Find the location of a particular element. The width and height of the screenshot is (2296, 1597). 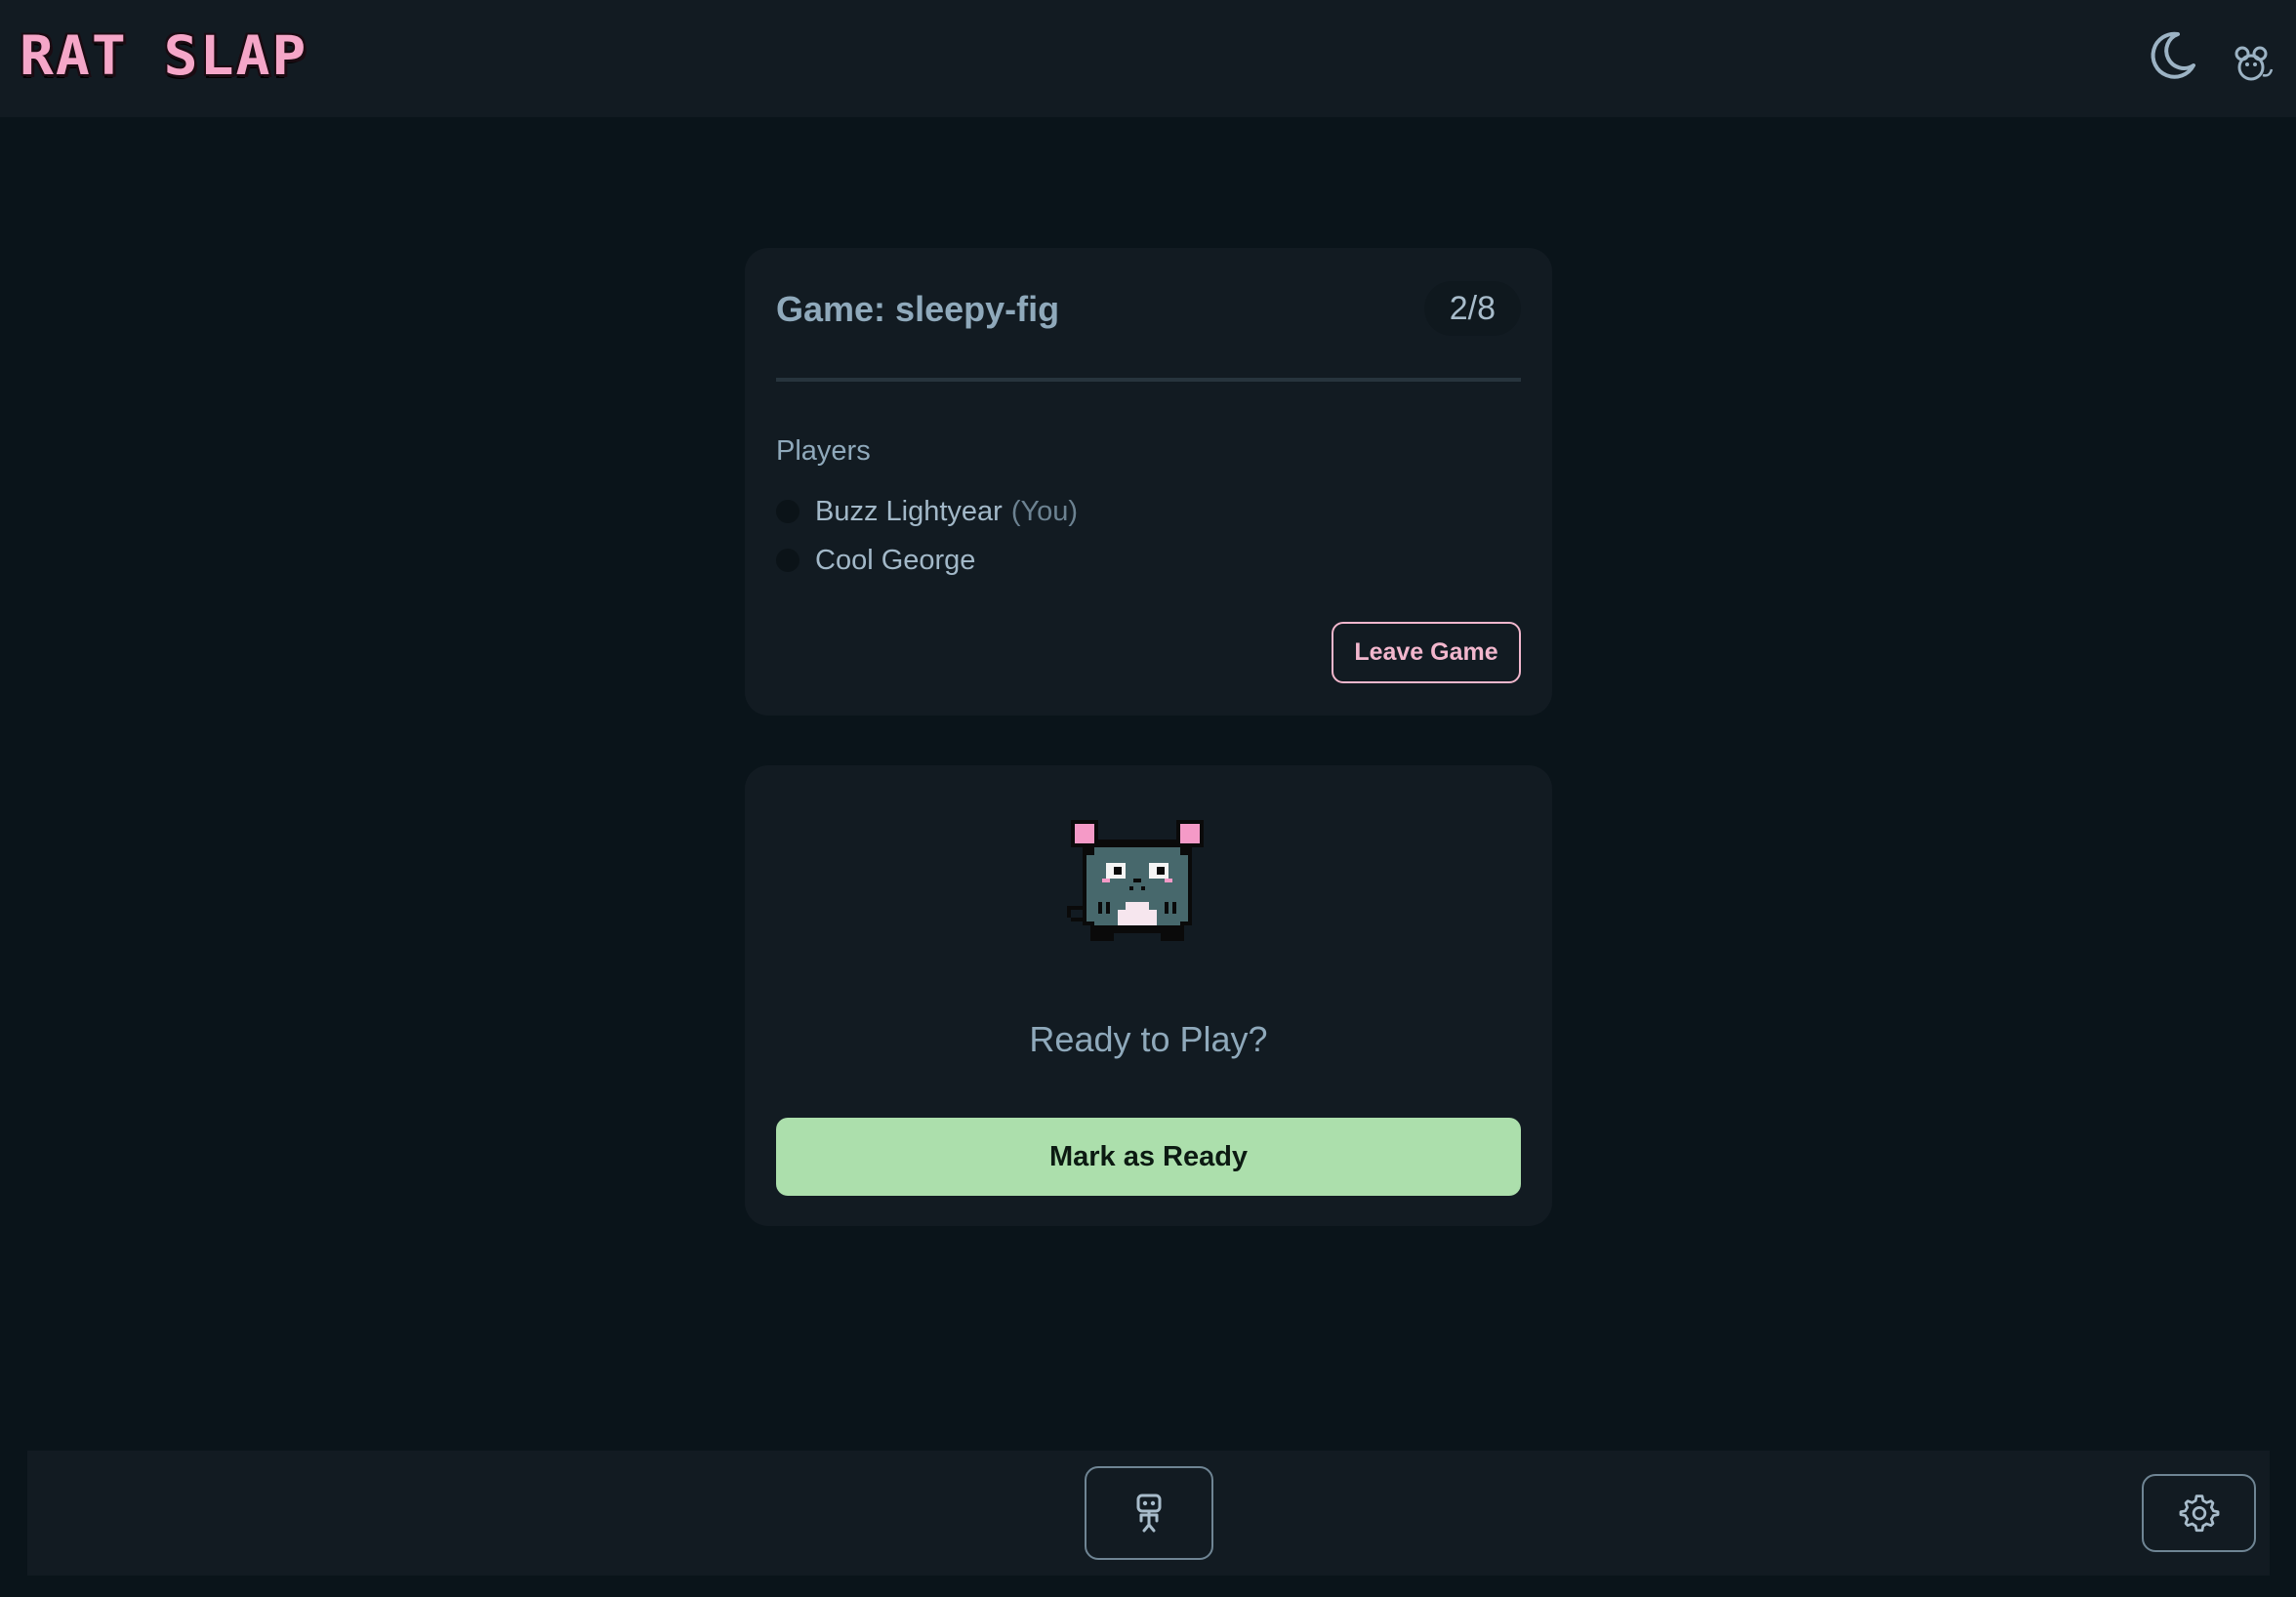

gear-icon is located at coordinates (2199, 1514).